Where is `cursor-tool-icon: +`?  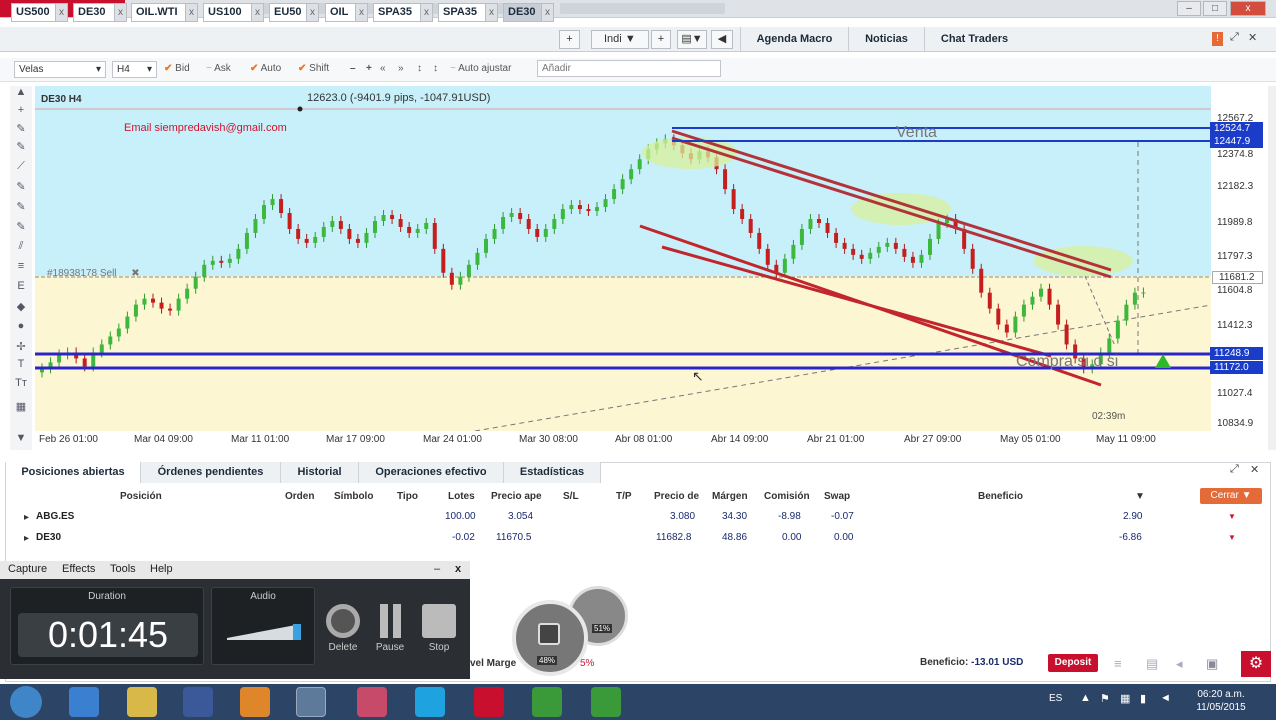
cursor-tool-icon: + is located at coordinates (21, 113).